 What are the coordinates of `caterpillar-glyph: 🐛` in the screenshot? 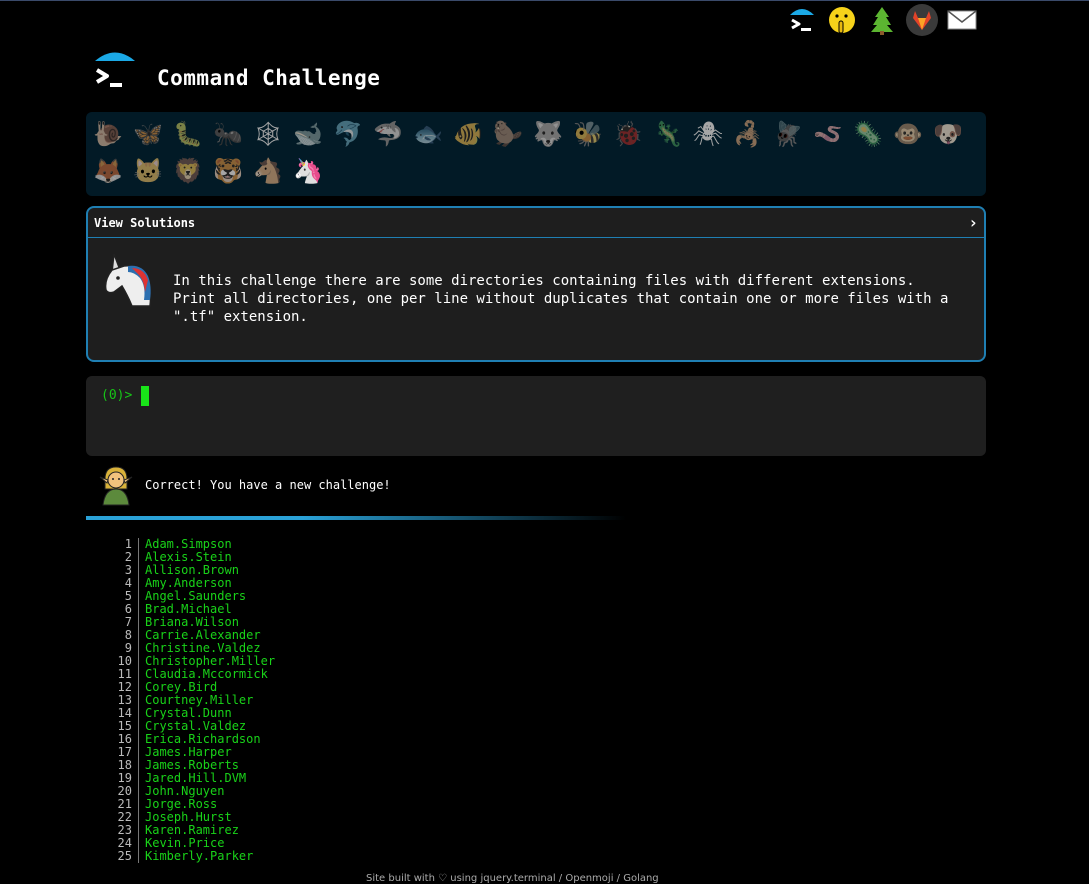 It's located at (188, 133).